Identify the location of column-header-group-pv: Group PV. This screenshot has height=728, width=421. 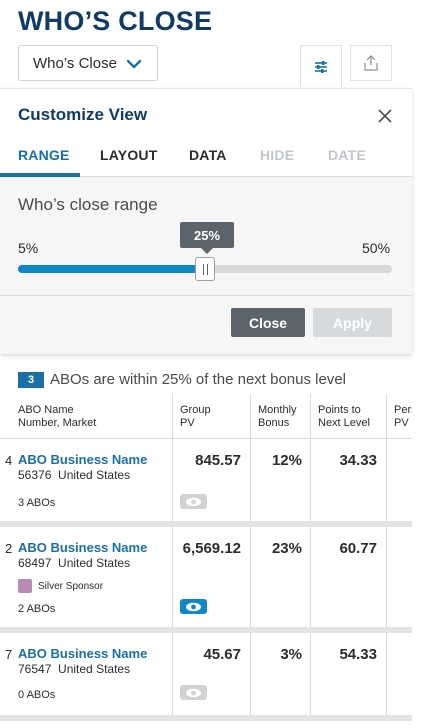
(195, 417).